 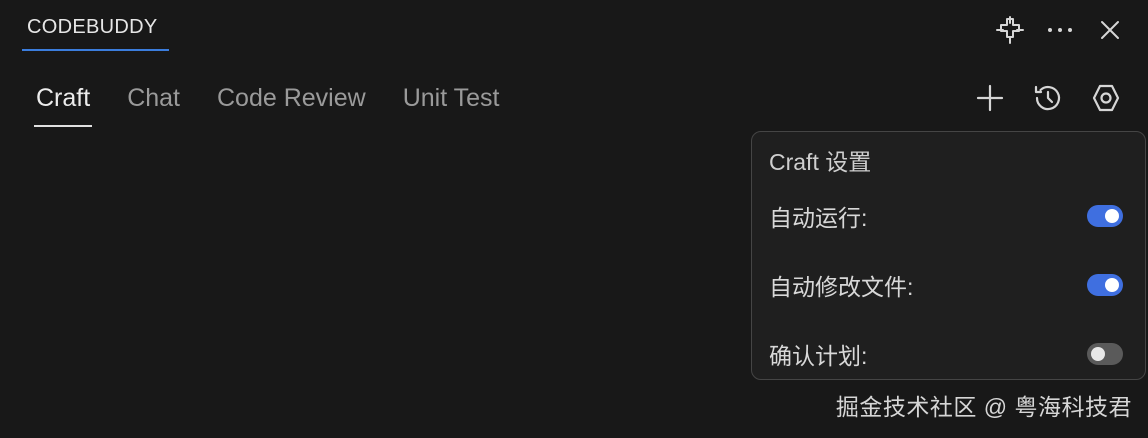 What do you see at coordinates (95, 50) in the screenshot?
I see `panel-title-underline` at bounding box center [95, 50].